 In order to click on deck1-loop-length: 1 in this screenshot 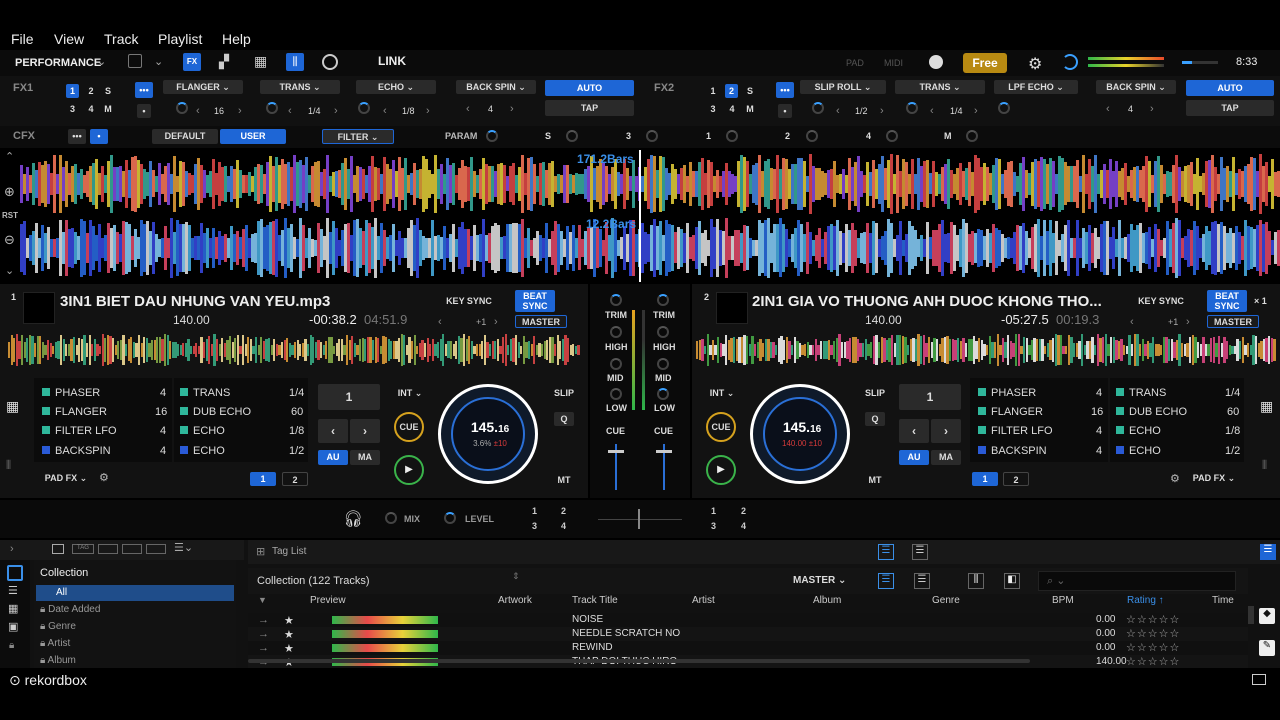, I will do `click(349, 397)`.